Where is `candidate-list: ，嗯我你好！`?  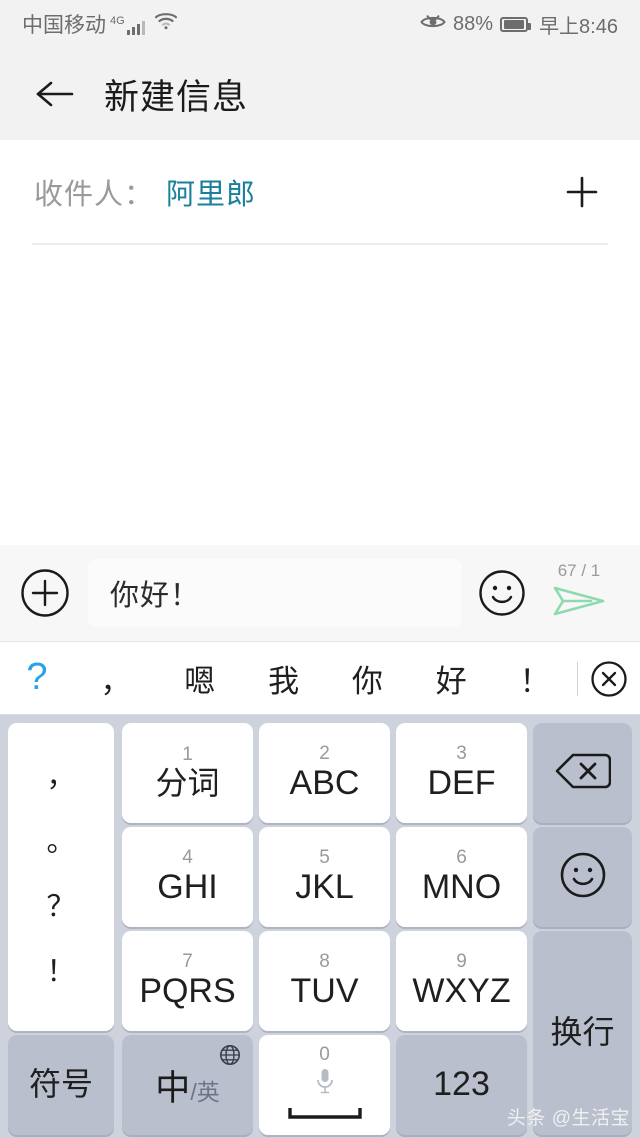 candidate-list: ，嗯我你好！ is located at coordinates (325, 678).